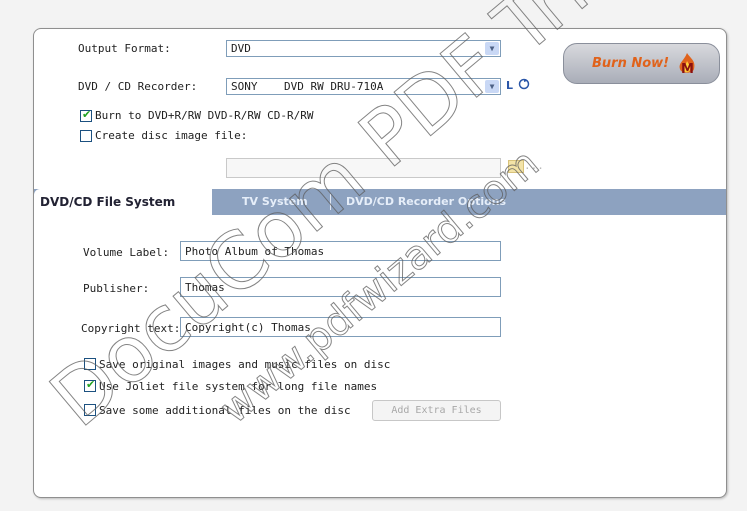  I want to click on recorder-select: SONY DVD RW DRU-710A ▼, so click(363, 86).